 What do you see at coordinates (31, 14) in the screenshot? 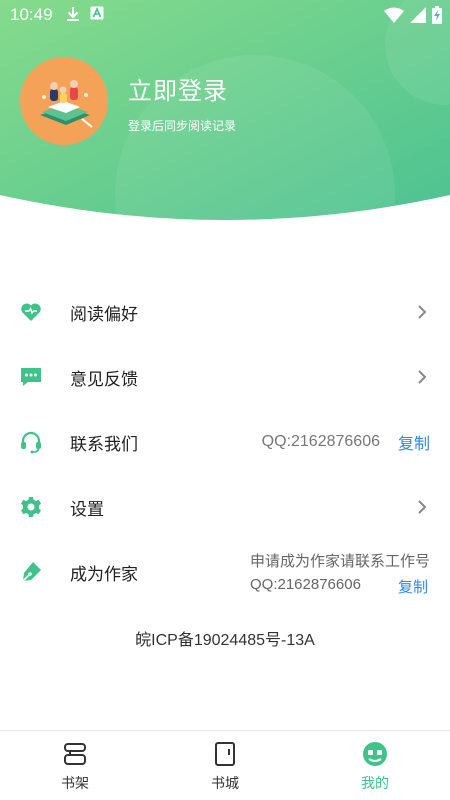
I see `status-time: 10:49` at bounding box center [31, 14].